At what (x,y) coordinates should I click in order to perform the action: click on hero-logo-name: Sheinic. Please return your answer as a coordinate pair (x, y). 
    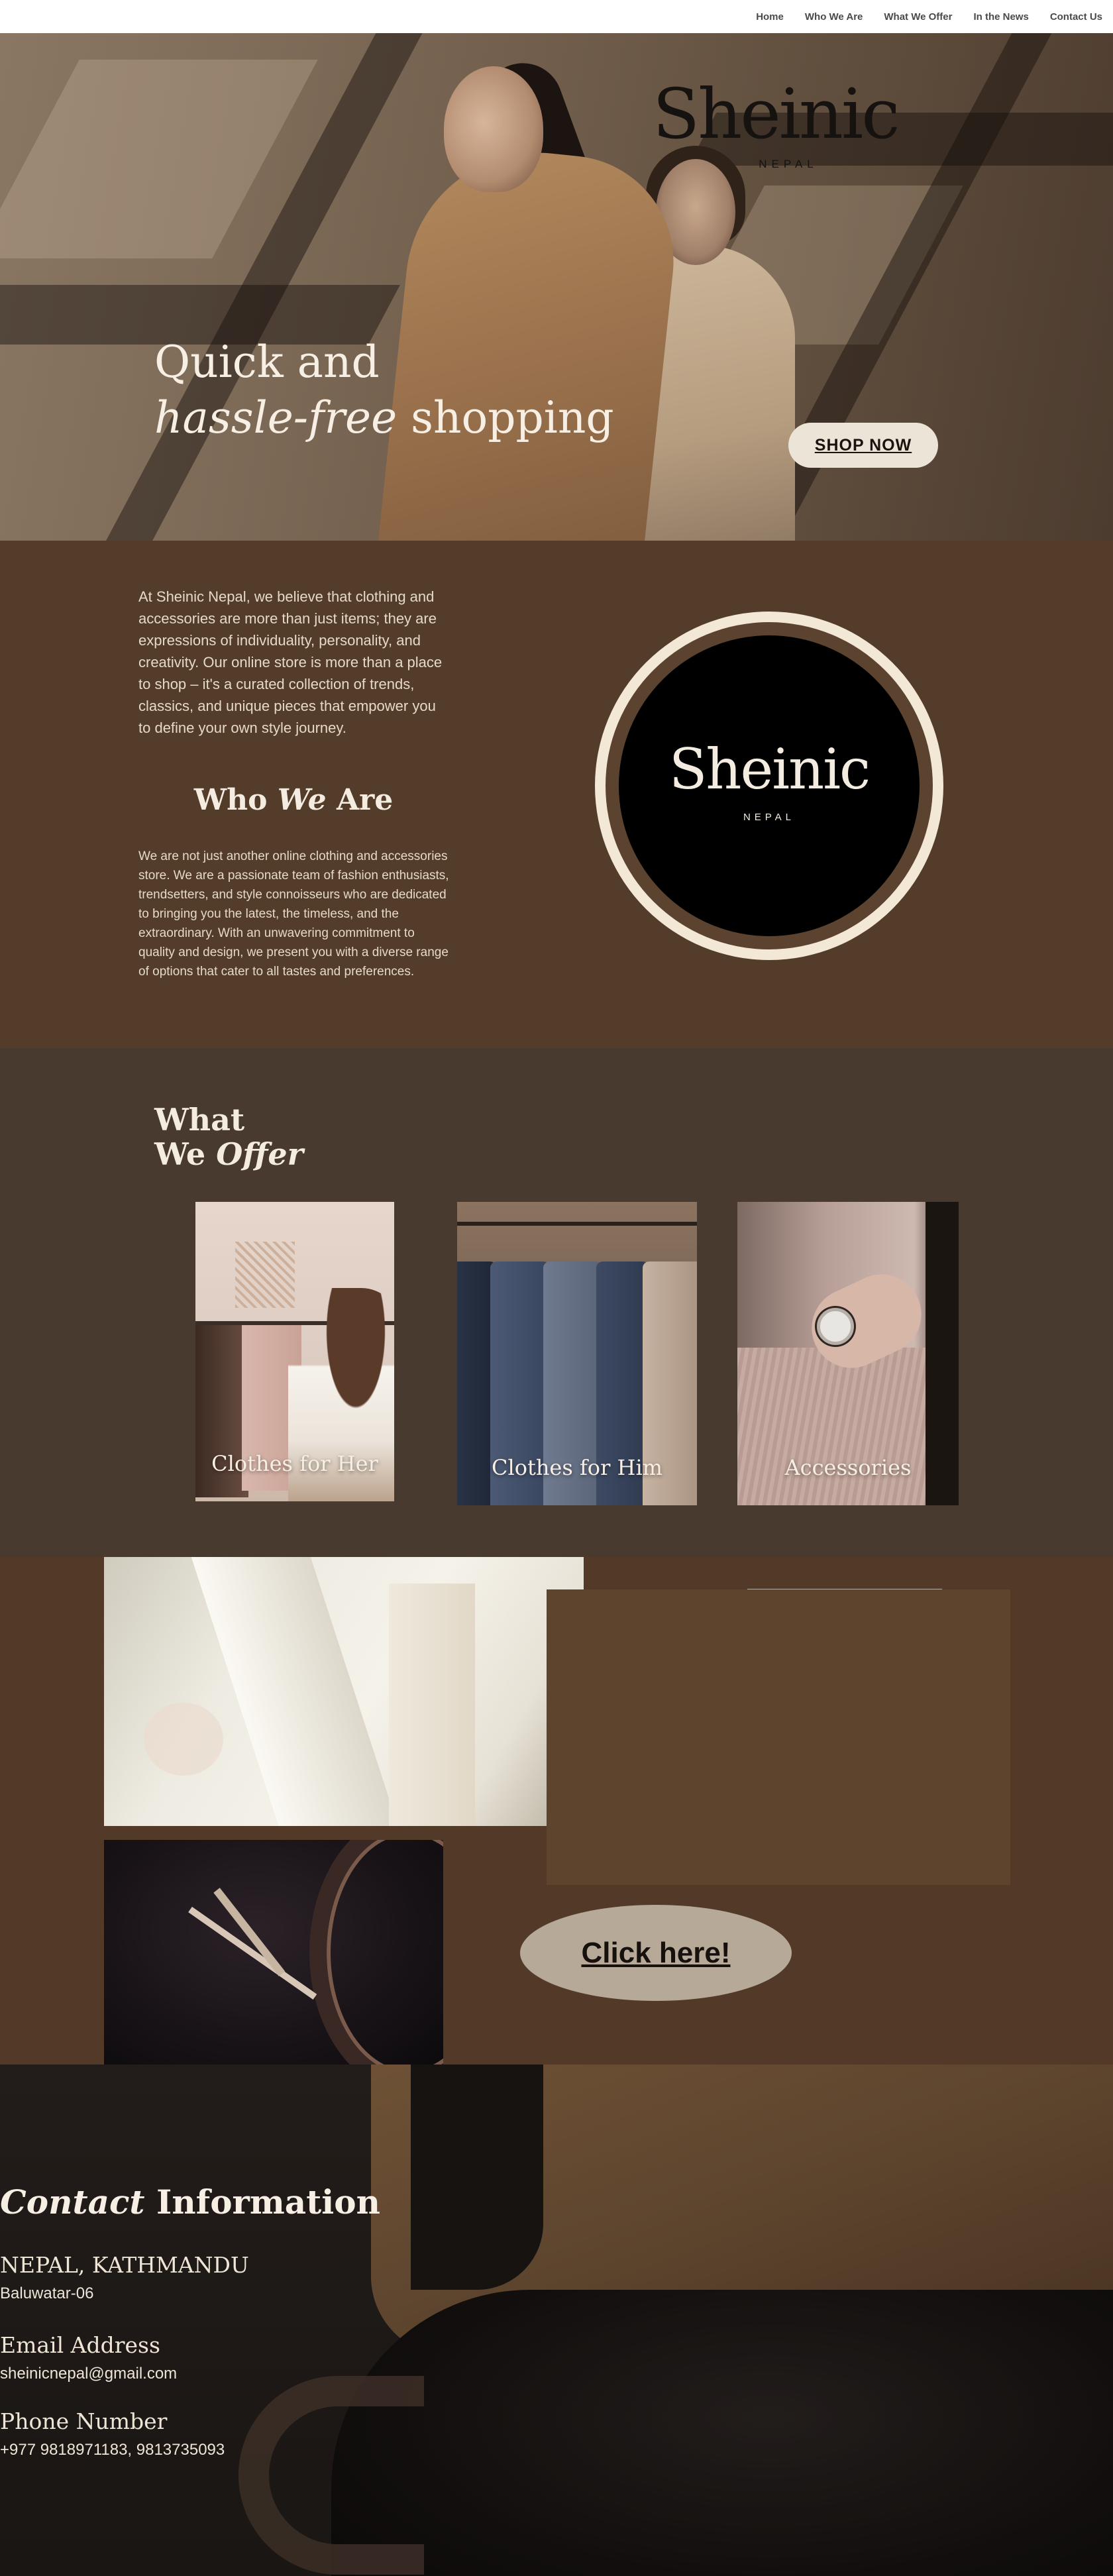
    Looking at the image, I should click on (776, 114).